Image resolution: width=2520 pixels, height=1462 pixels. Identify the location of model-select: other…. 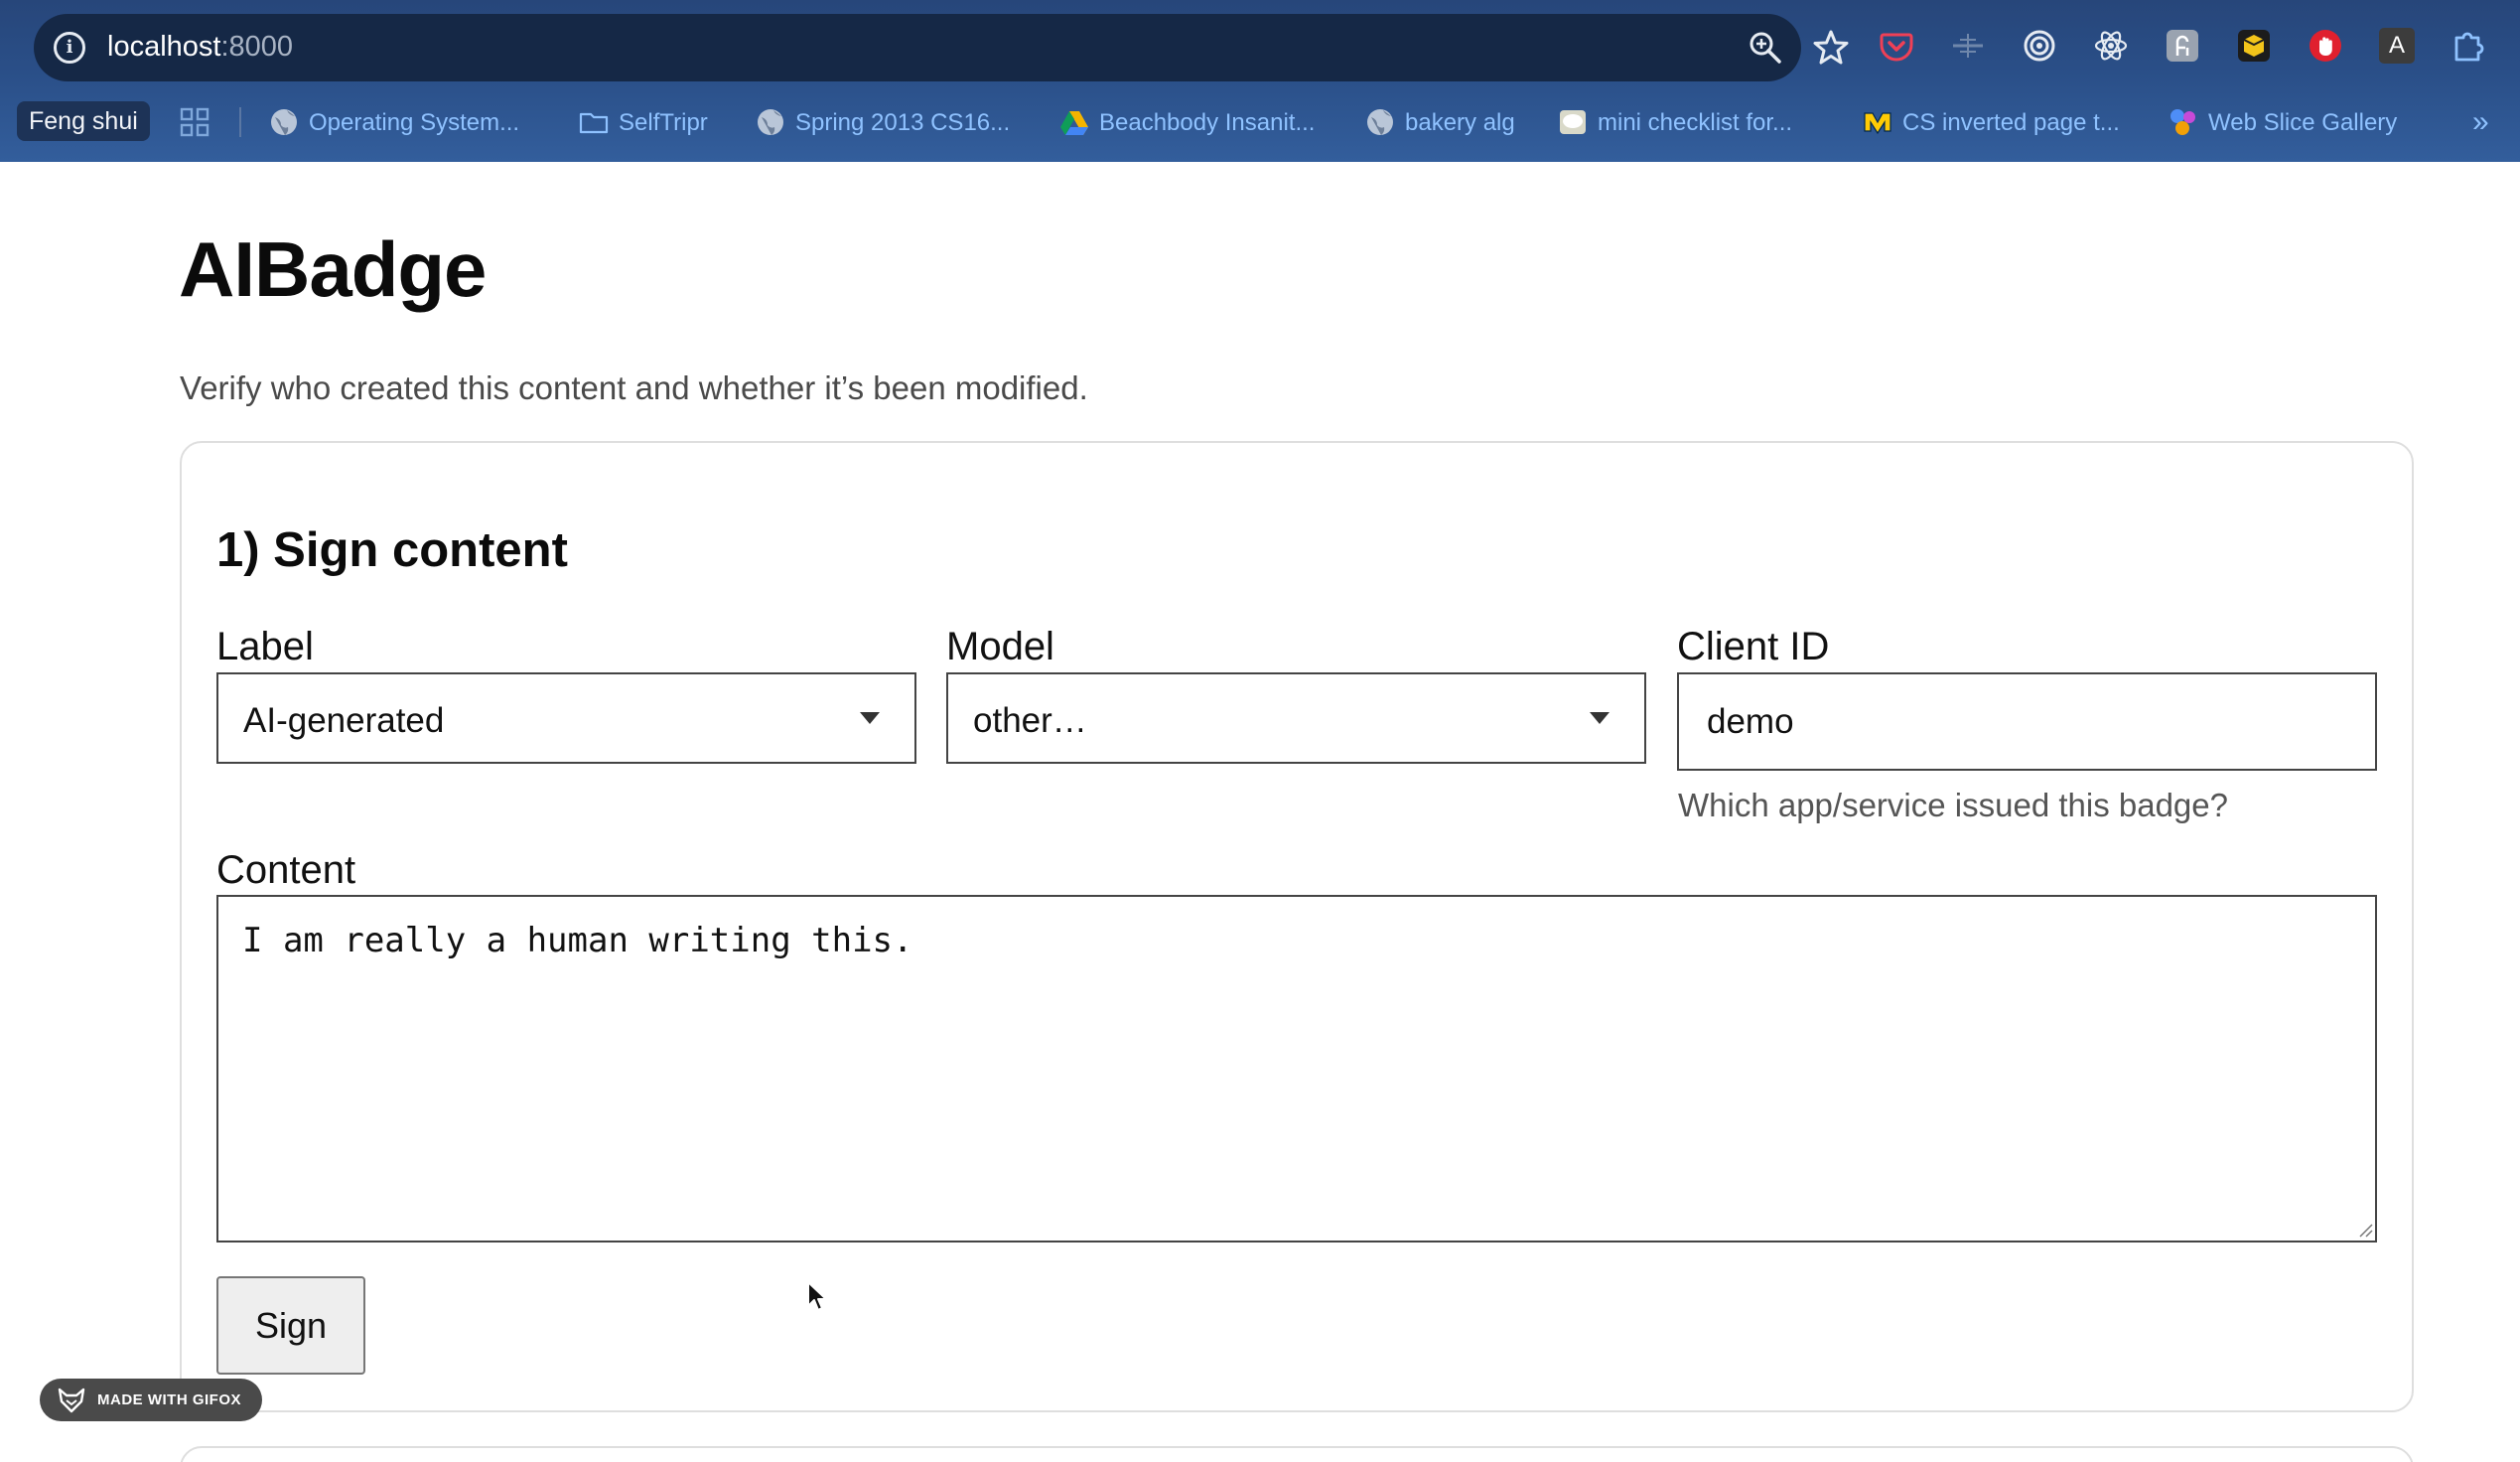
(1296, 718).